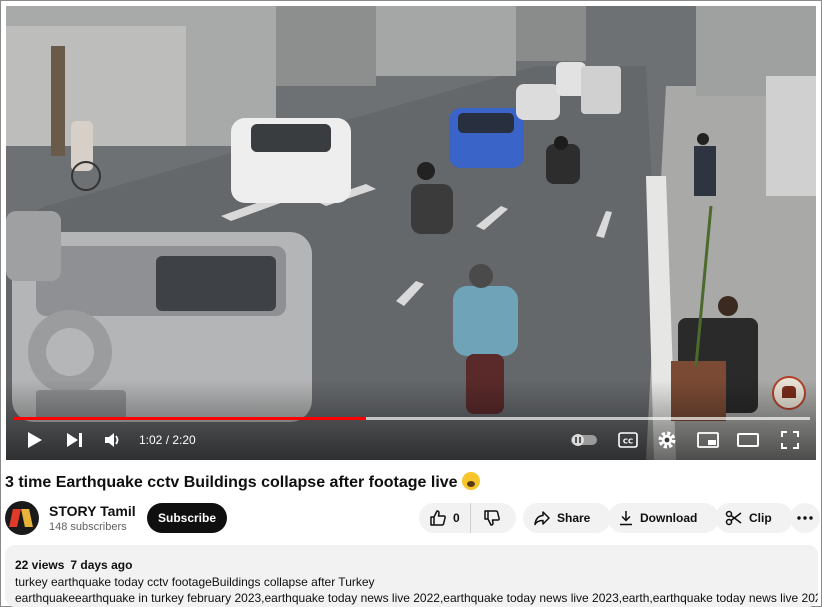 This screenshot has height=607, width=822. I want to click on autoplay-toggle, so click(584, 440).